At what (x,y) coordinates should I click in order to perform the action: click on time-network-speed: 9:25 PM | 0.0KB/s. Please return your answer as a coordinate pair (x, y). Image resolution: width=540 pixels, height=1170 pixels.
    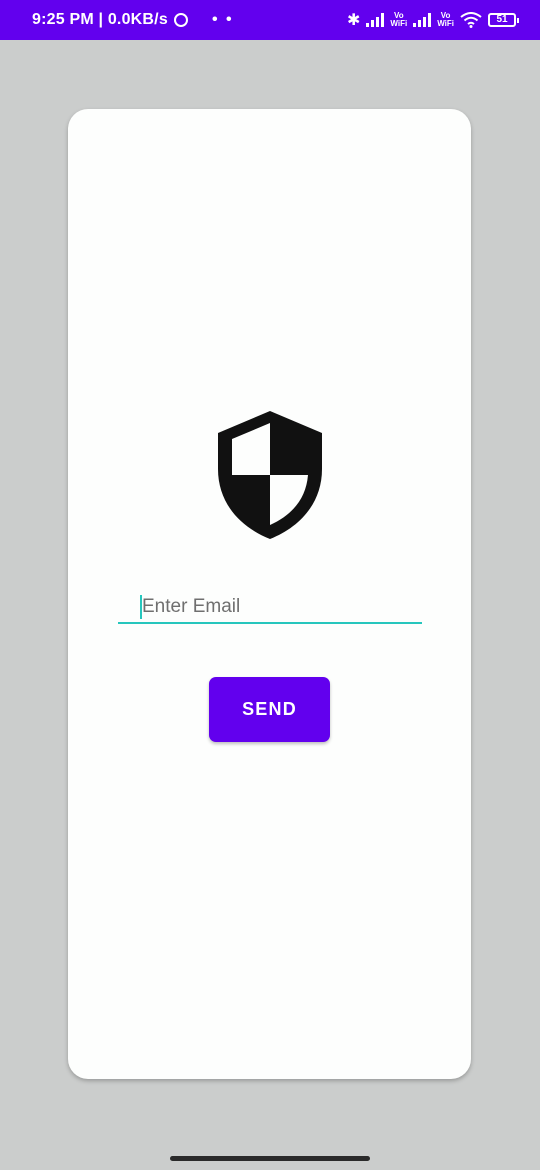
    Looking at the image, I should click on (100, 19).